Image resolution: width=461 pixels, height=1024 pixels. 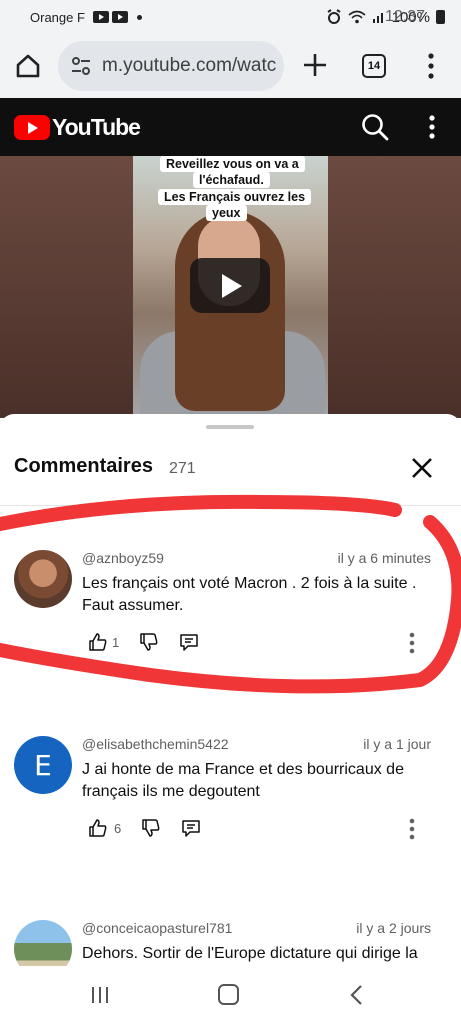 I want to click on play-button, so click(x=230, y=285).